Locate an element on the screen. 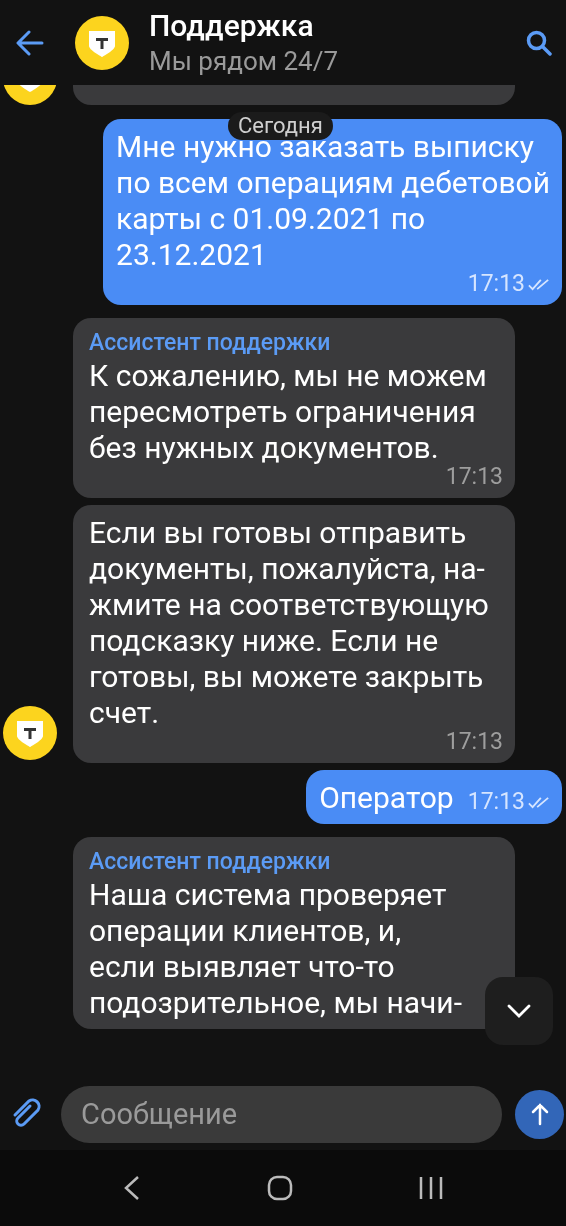 The height and width of the screenshot is (1226, 566). message-text: Наша система проверяет операции клиентов, и, если выявляет что-то подозрительное, мы начи- is located at coordinates (275, 949).